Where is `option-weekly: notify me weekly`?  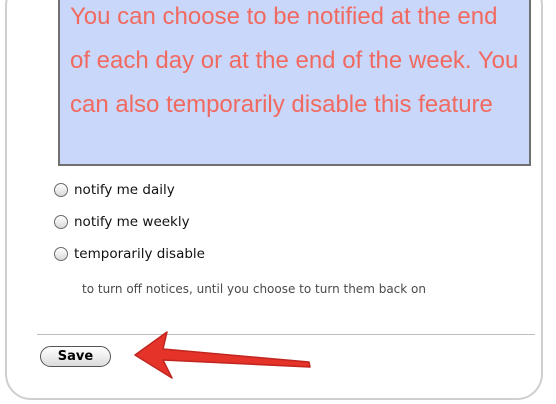 option-weekly: notify me weekly is located at coordinates (294, 222).